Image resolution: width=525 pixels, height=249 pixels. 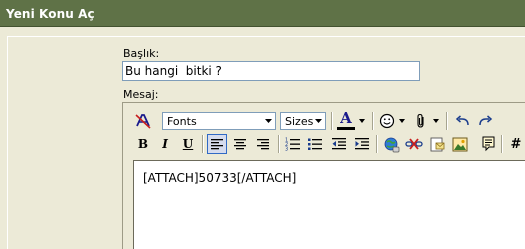 I want to click on indent-icon, so click(x=362, y=144).